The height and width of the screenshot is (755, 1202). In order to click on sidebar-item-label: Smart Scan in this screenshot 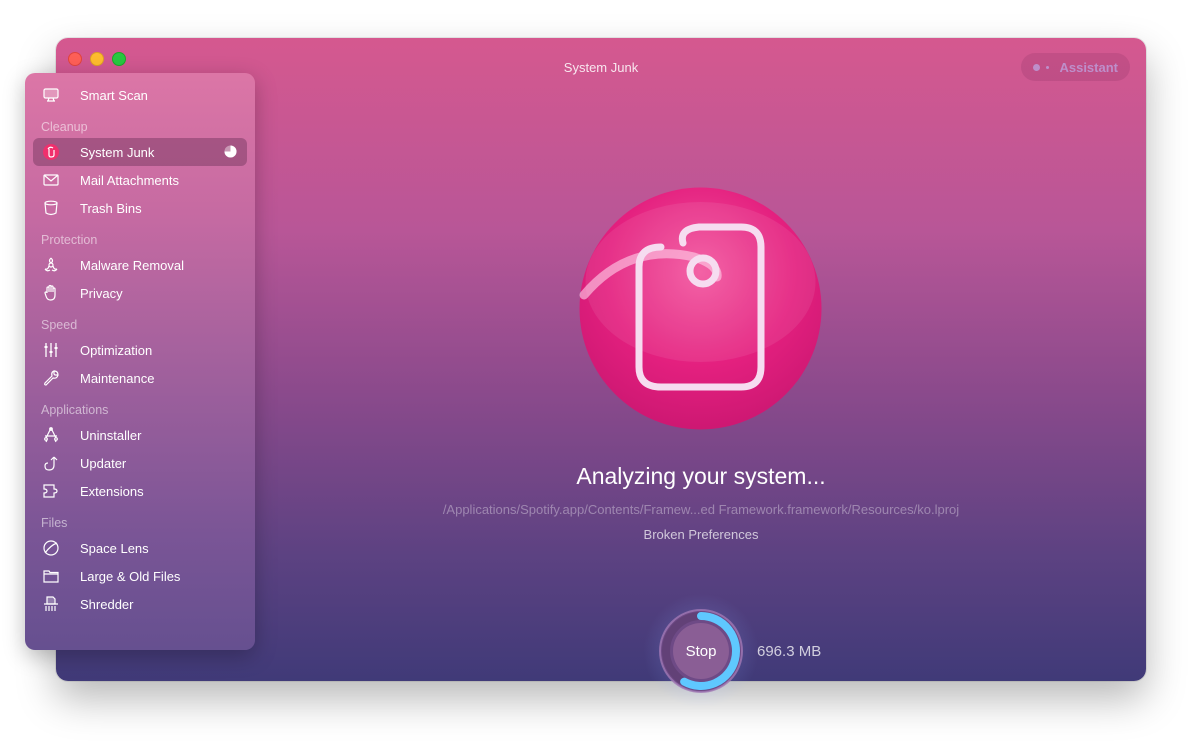, I will do `click(114, 95)`.